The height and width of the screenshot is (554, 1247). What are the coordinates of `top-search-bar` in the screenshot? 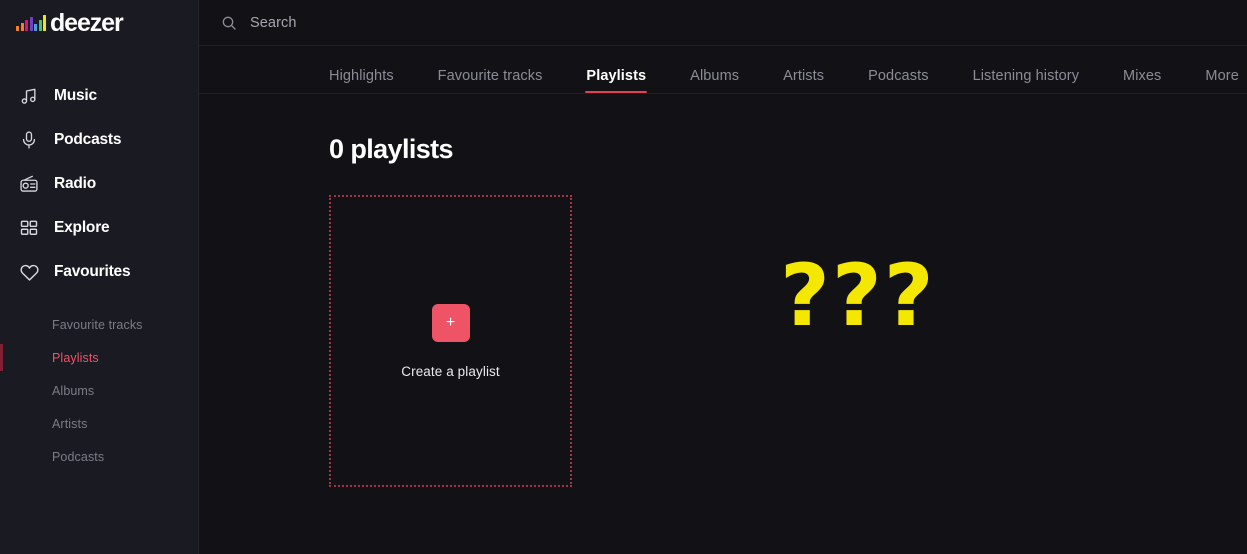 It's located at (723, 23).